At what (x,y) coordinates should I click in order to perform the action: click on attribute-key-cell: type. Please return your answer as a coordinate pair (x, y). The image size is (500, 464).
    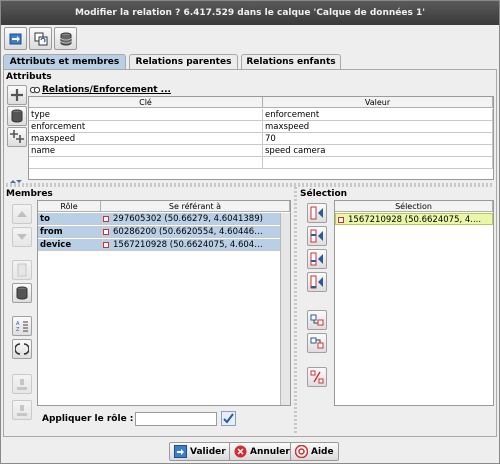
    Looking at the image, I should click on (146, 115).